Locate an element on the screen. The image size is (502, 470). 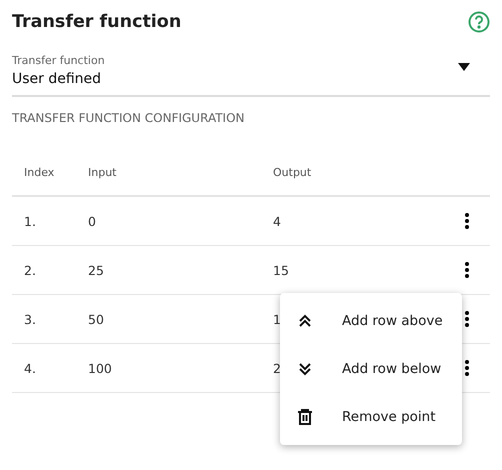
table-cell: 1 is located at coordinates (277, 319).